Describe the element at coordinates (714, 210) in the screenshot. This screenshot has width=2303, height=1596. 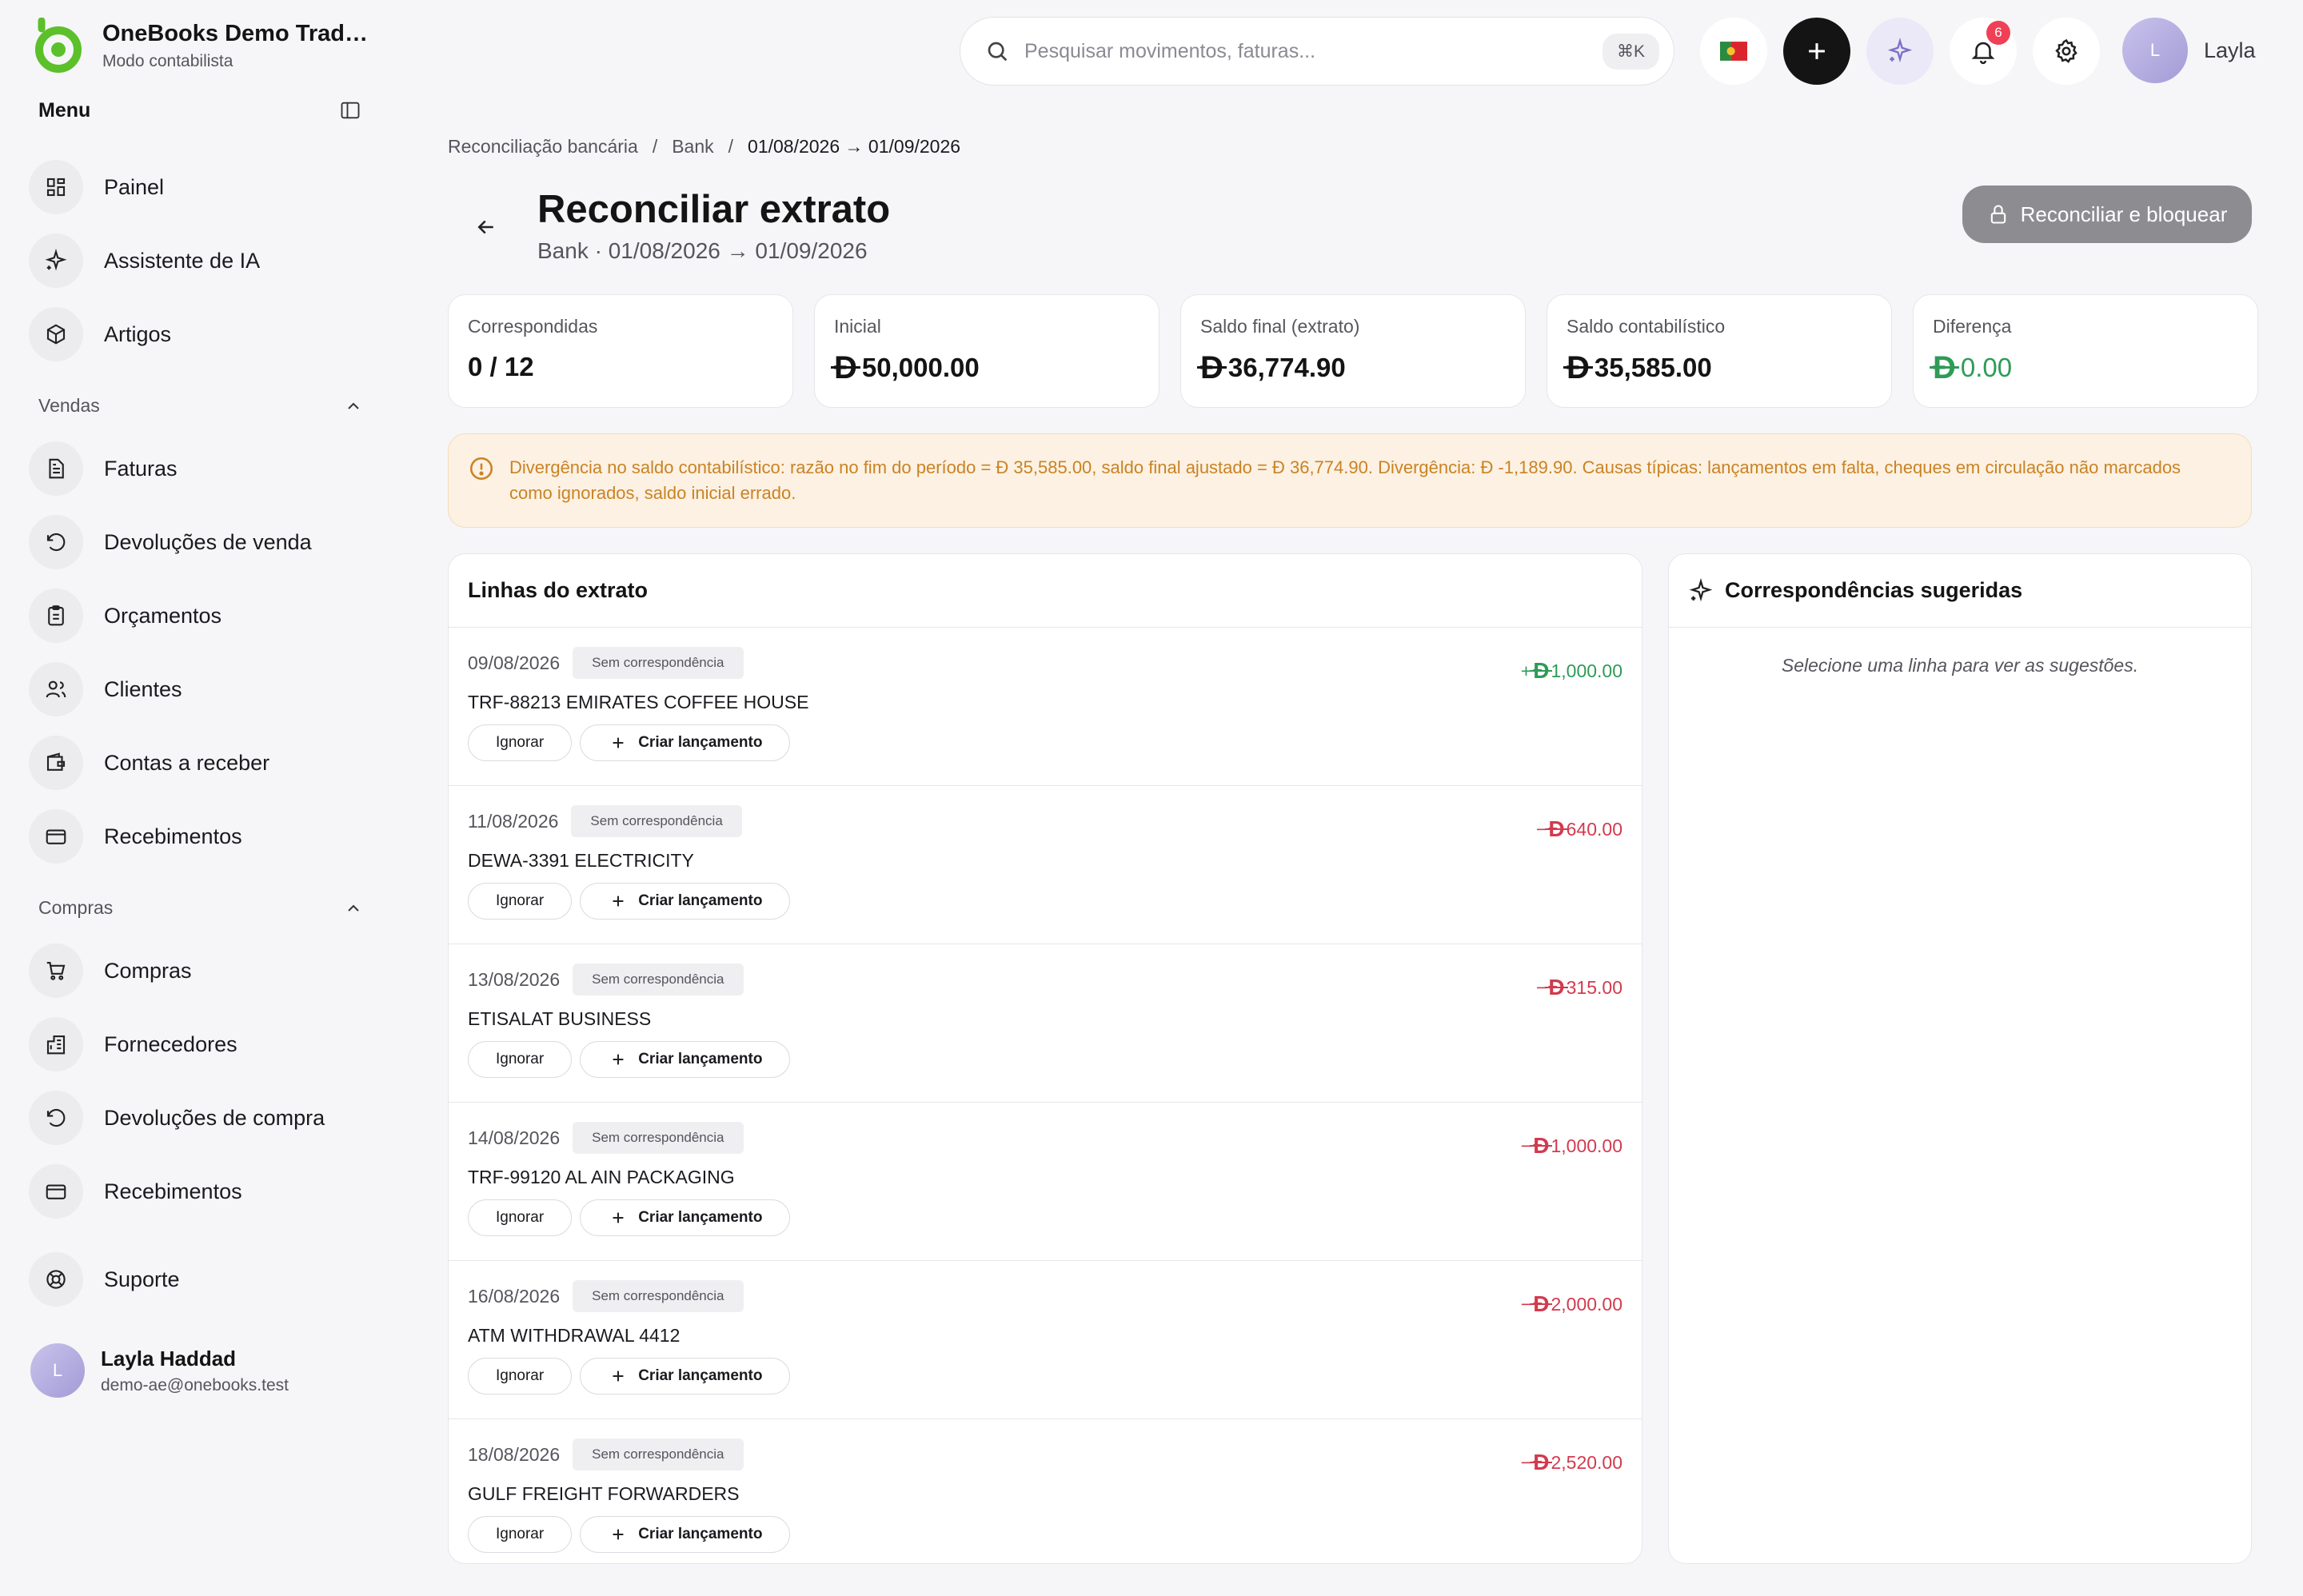
I see `page-title: Reconciliar extrato` at that location.